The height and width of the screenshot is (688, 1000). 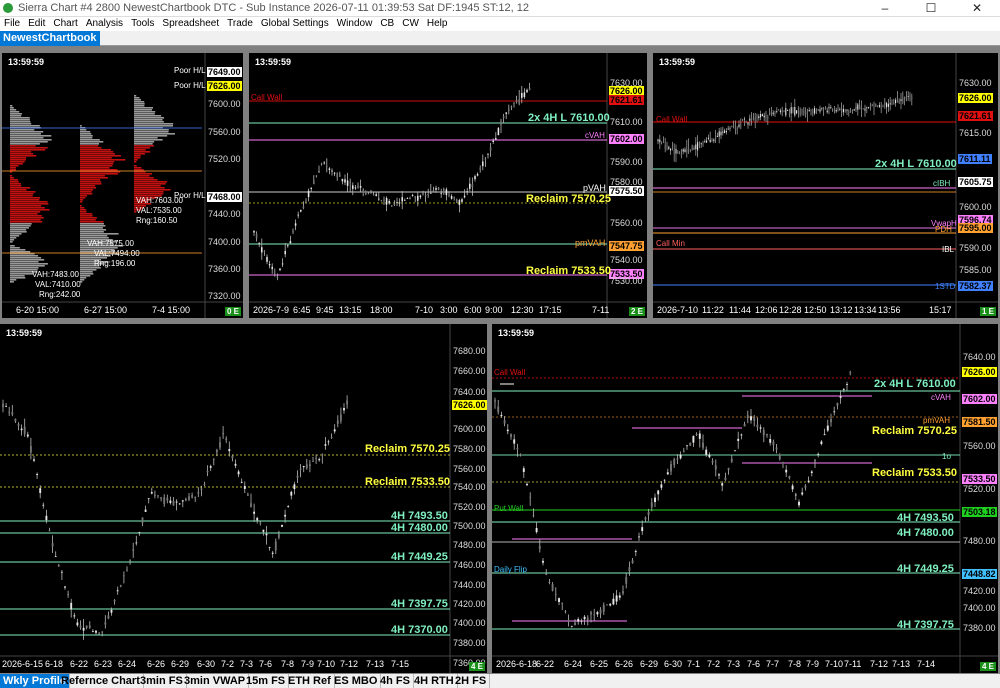 I want to click on chart-tab-4h-fs: 4h FS, so click(x=395, y=681).